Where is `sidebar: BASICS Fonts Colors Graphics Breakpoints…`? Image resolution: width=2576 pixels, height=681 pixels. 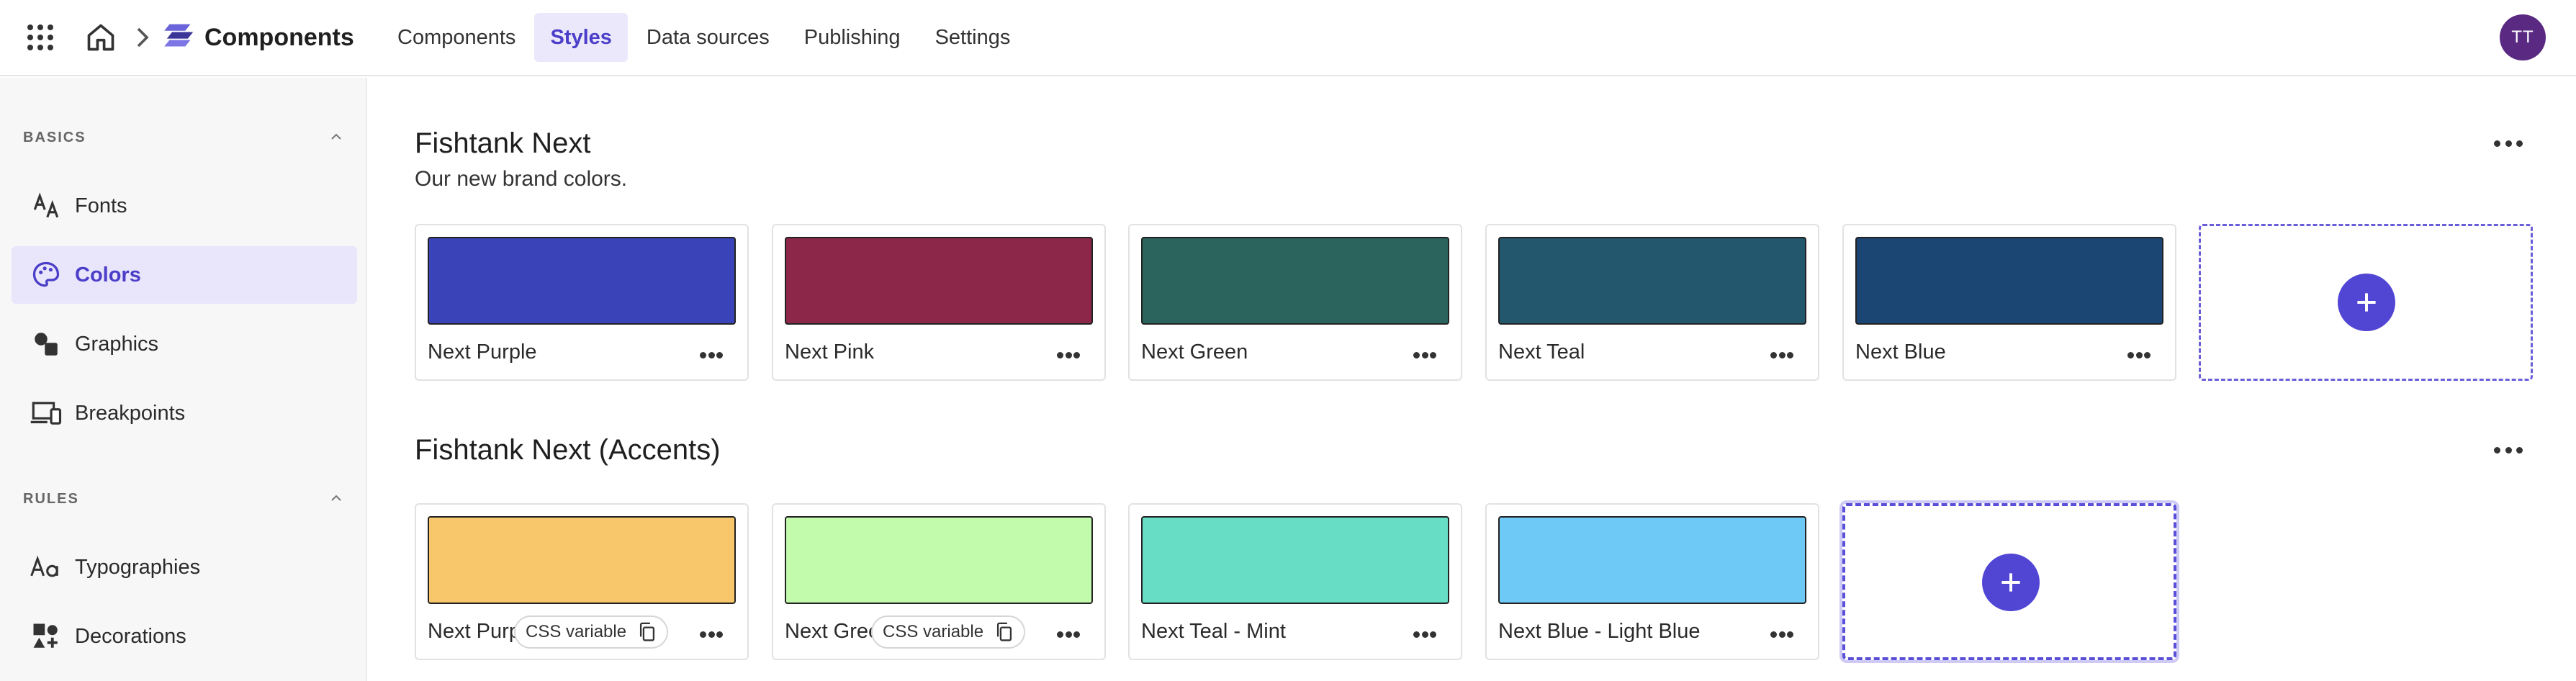
sidebar: BASICS Fonts Colors Graphics Breakpoints… is located at coordinates (183, 379).